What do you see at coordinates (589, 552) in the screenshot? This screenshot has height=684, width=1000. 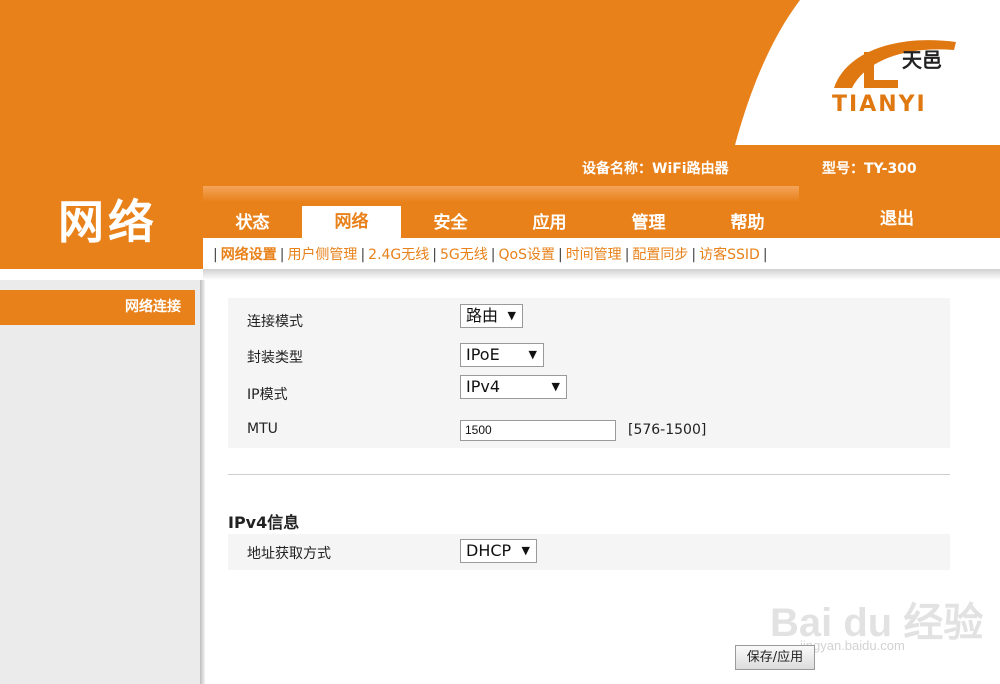 I see `ipv4-form` at bounding box center [589, 552].